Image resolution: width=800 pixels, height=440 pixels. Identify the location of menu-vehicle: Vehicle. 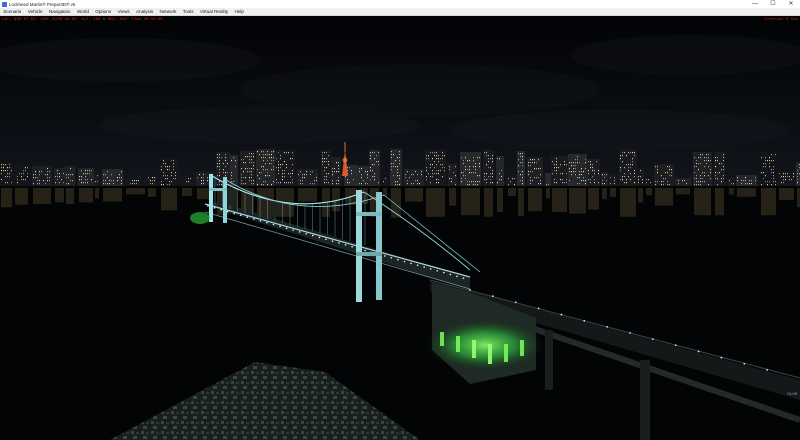
(35, 11).